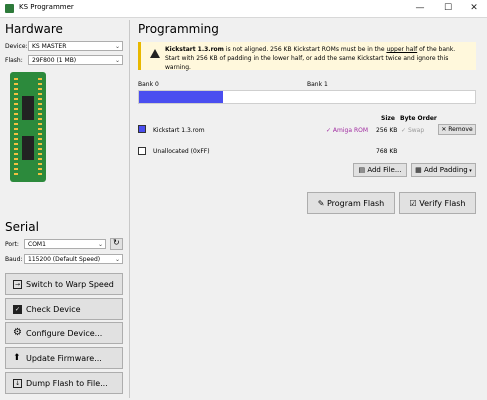 Image resolution: width=487 pixels, height=400 pixels. I want to click on check-device-button: ✓ Check Device, so click(64, 309).